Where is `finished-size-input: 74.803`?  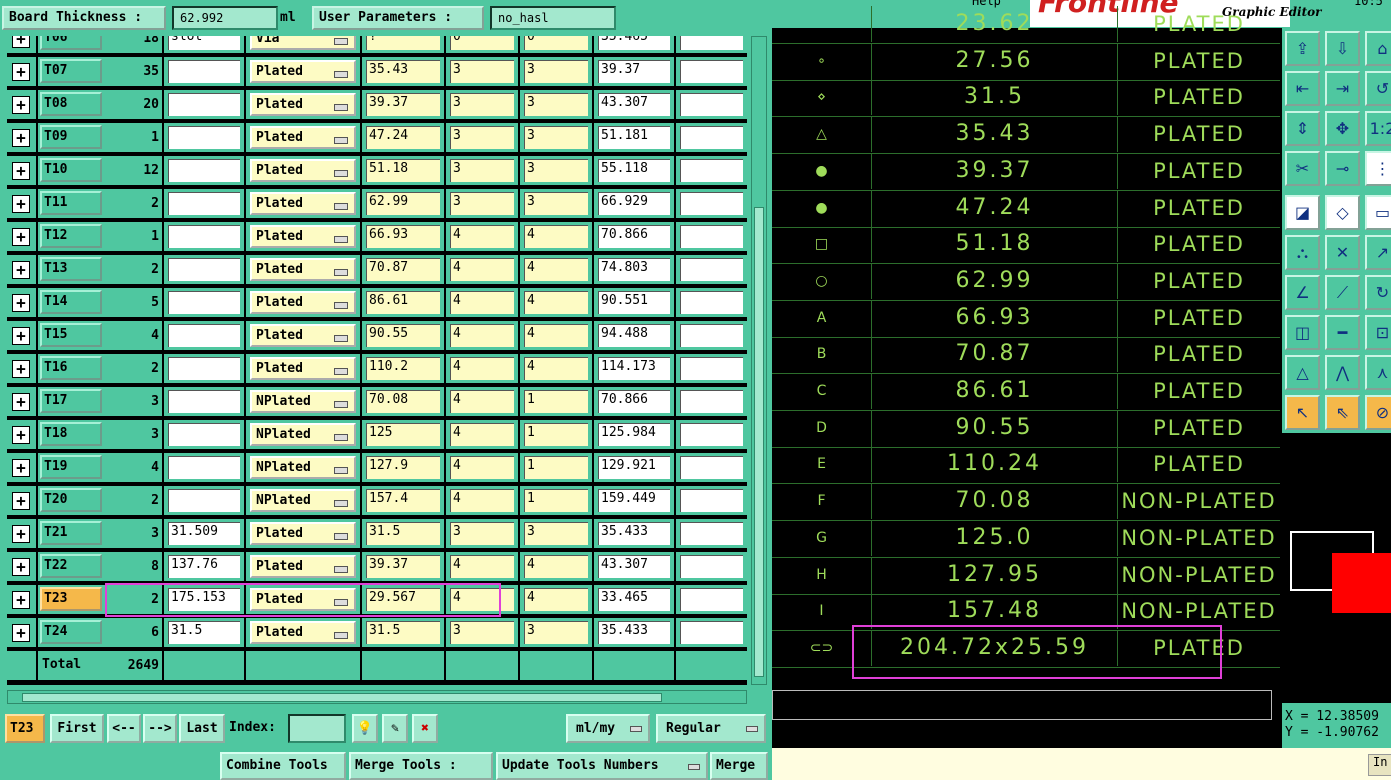 finished-size-input: 74.803 is located at coordinates (634, 269).